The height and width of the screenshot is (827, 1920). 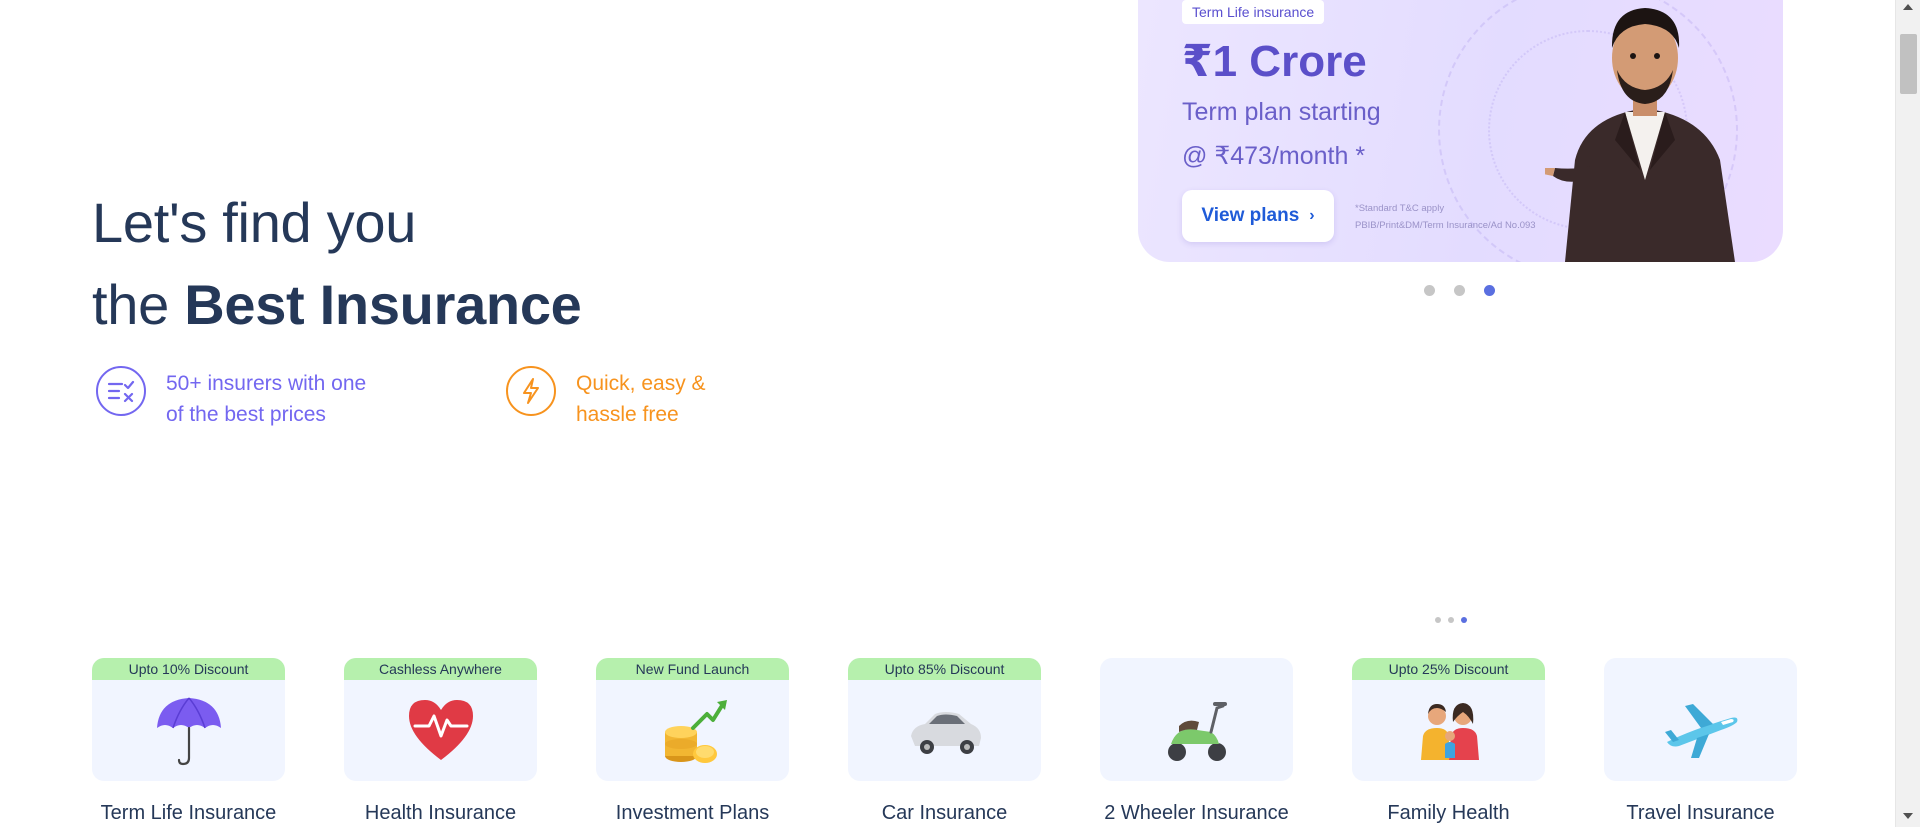 I want to click on product-badge: Cashless Anywhere, so click(x=440, y=669).